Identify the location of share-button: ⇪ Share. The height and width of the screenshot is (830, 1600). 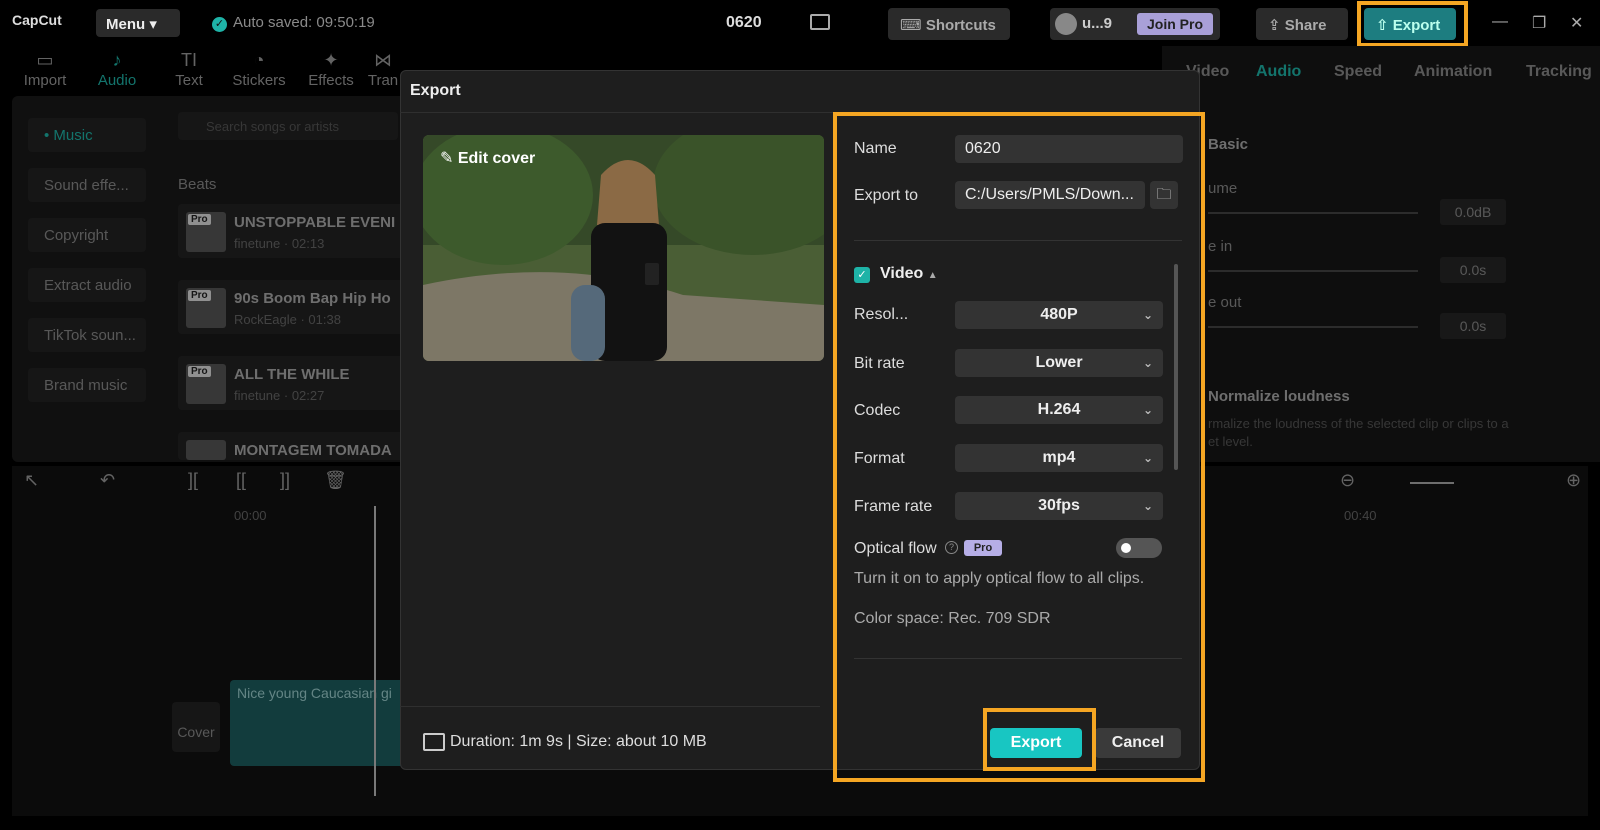
(1302, 24).